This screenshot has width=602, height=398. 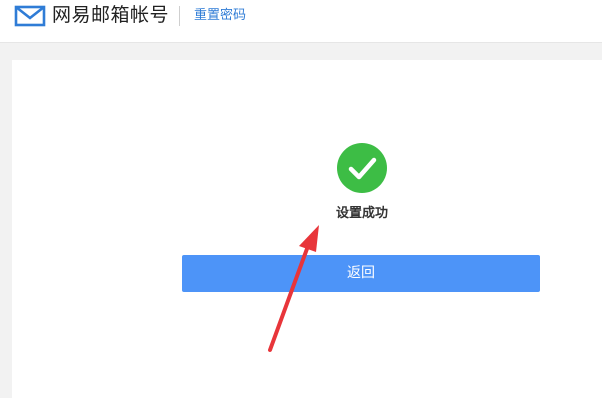 What do you see at coordinates (30, 16) in the screenshot?
I see `mail-envelope-icon` at bounding box center [30, 16].